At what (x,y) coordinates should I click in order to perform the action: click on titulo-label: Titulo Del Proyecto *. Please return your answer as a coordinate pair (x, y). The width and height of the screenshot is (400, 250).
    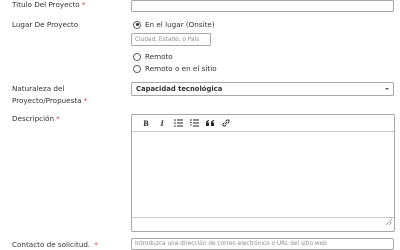
    Looking at the image, I should click on (48, 5).